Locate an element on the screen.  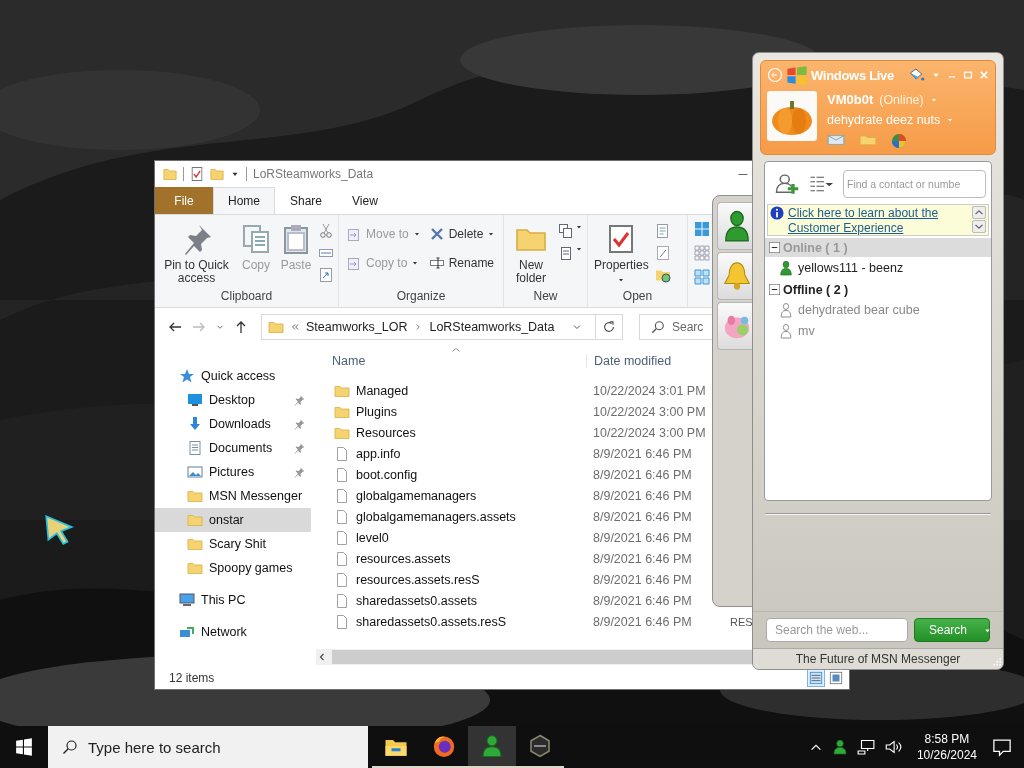
hexagon-app-icon is located at coordinates (540, 746).